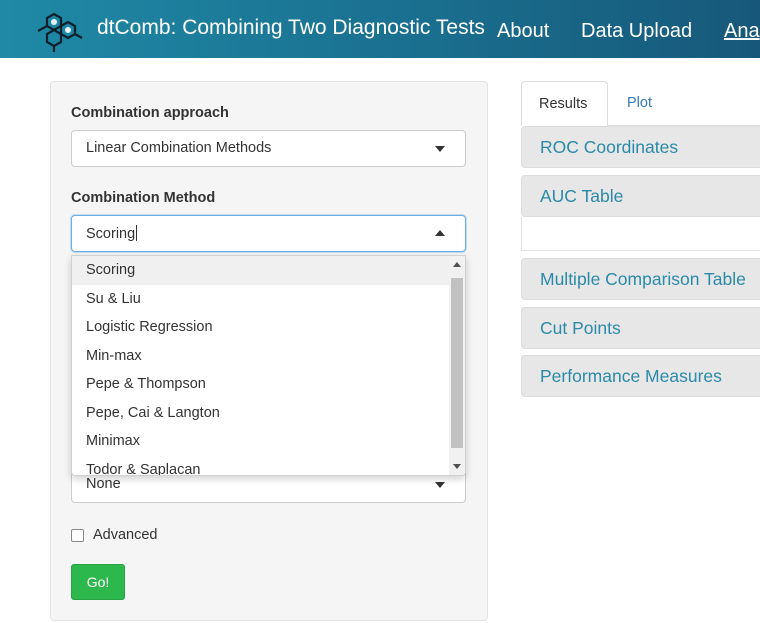 This screenshot has height=623, width=760. I want to click on auc-table-body, so click(640, 234).